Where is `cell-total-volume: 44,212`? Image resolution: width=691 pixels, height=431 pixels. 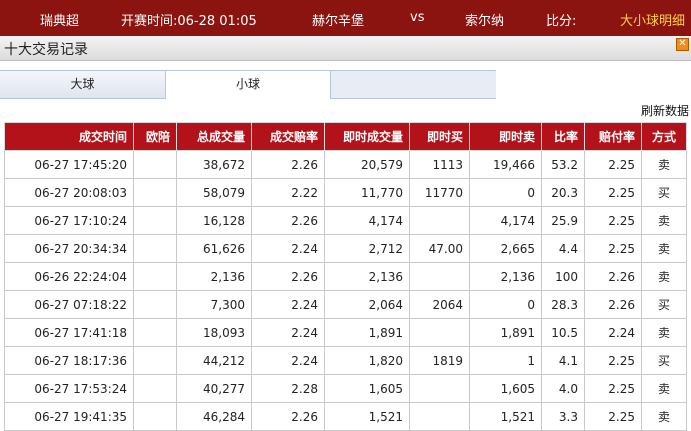 cell-total-volume: 44,212 is located at coordinates (214, 360).